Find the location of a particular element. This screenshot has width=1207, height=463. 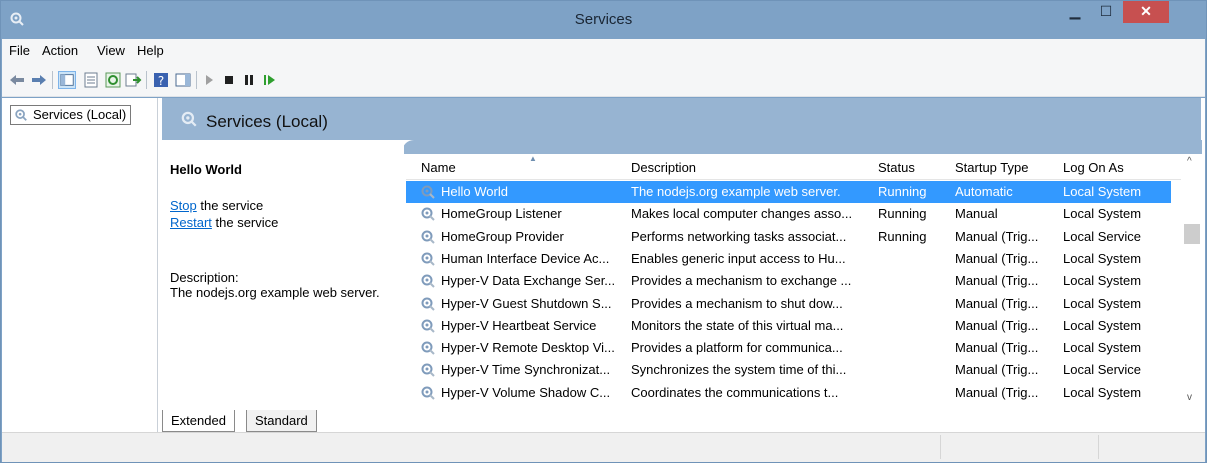

menu-file: File is located at coordinates (19, 50).